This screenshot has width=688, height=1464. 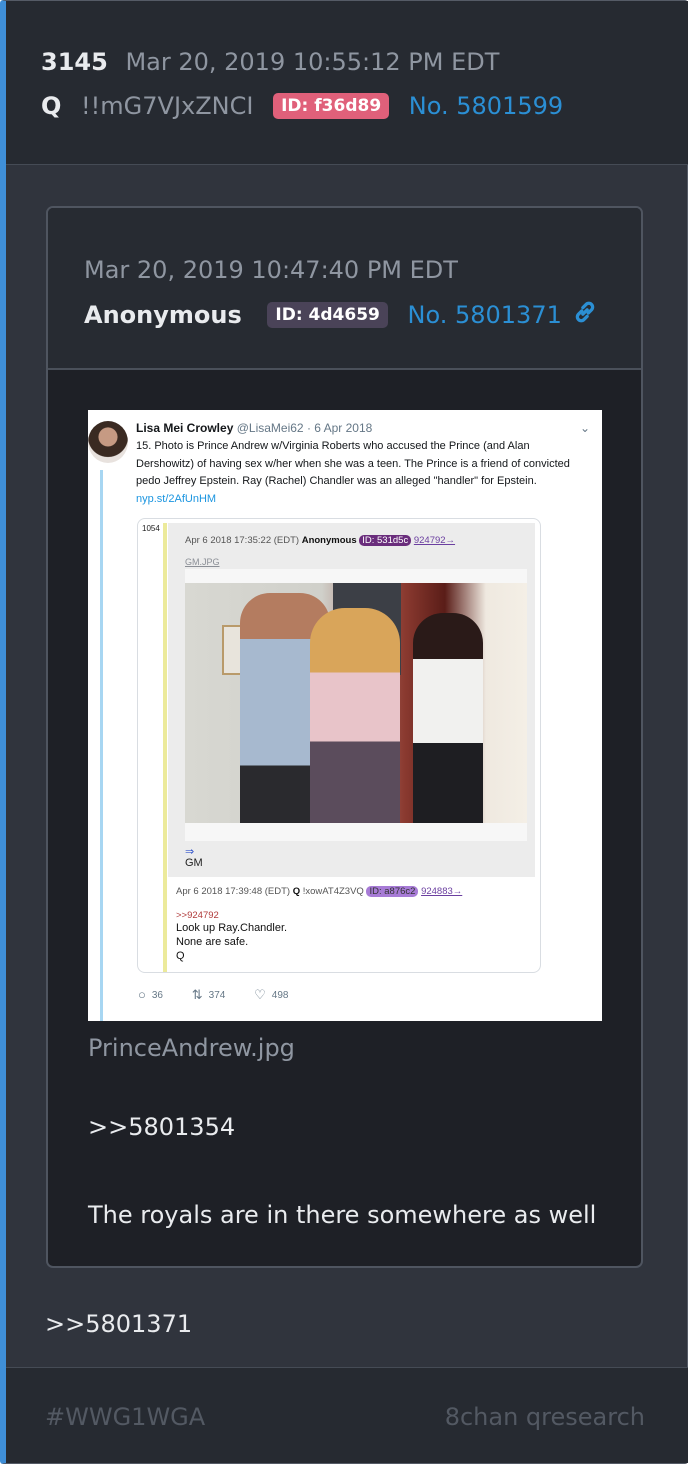 What do you see at coordinates (180, 956) in the screenshot?
I see `embed-reply-line: Q` at bounding box center [180, 956].